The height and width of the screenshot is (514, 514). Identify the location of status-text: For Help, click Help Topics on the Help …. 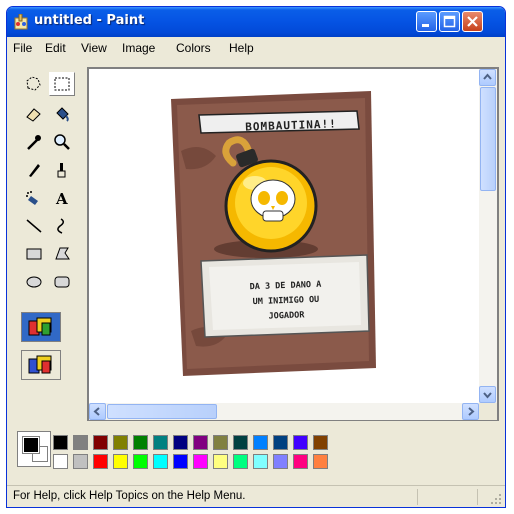
(129, 496).